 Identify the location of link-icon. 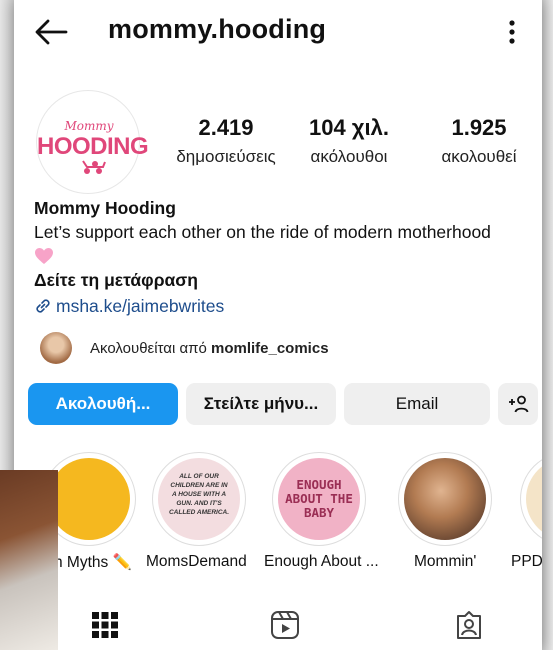
(43, 306).